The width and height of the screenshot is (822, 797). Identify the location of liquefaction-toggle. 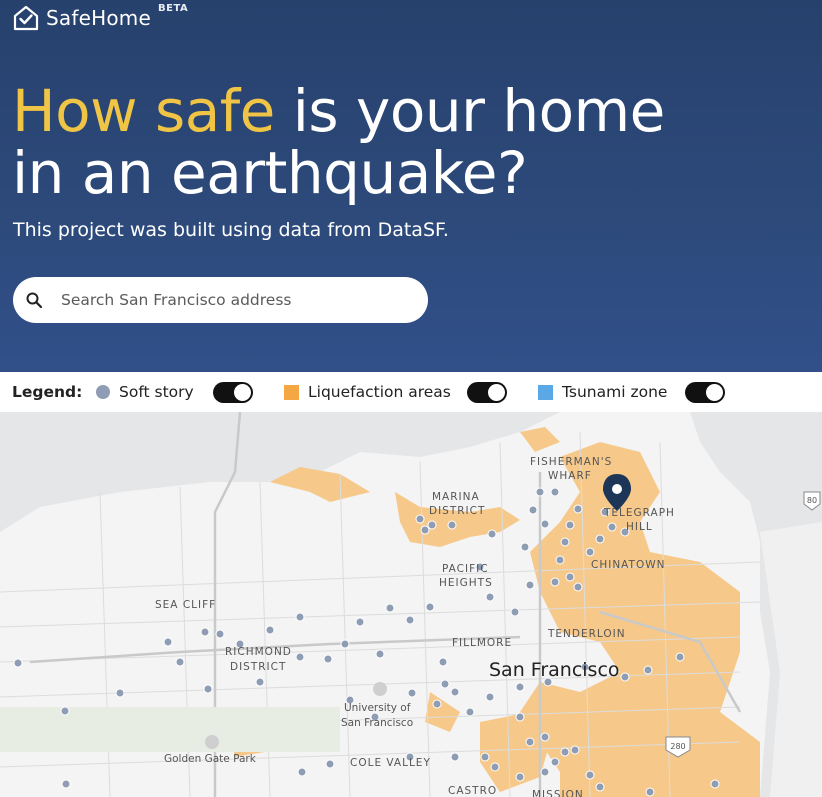
(487, 392).